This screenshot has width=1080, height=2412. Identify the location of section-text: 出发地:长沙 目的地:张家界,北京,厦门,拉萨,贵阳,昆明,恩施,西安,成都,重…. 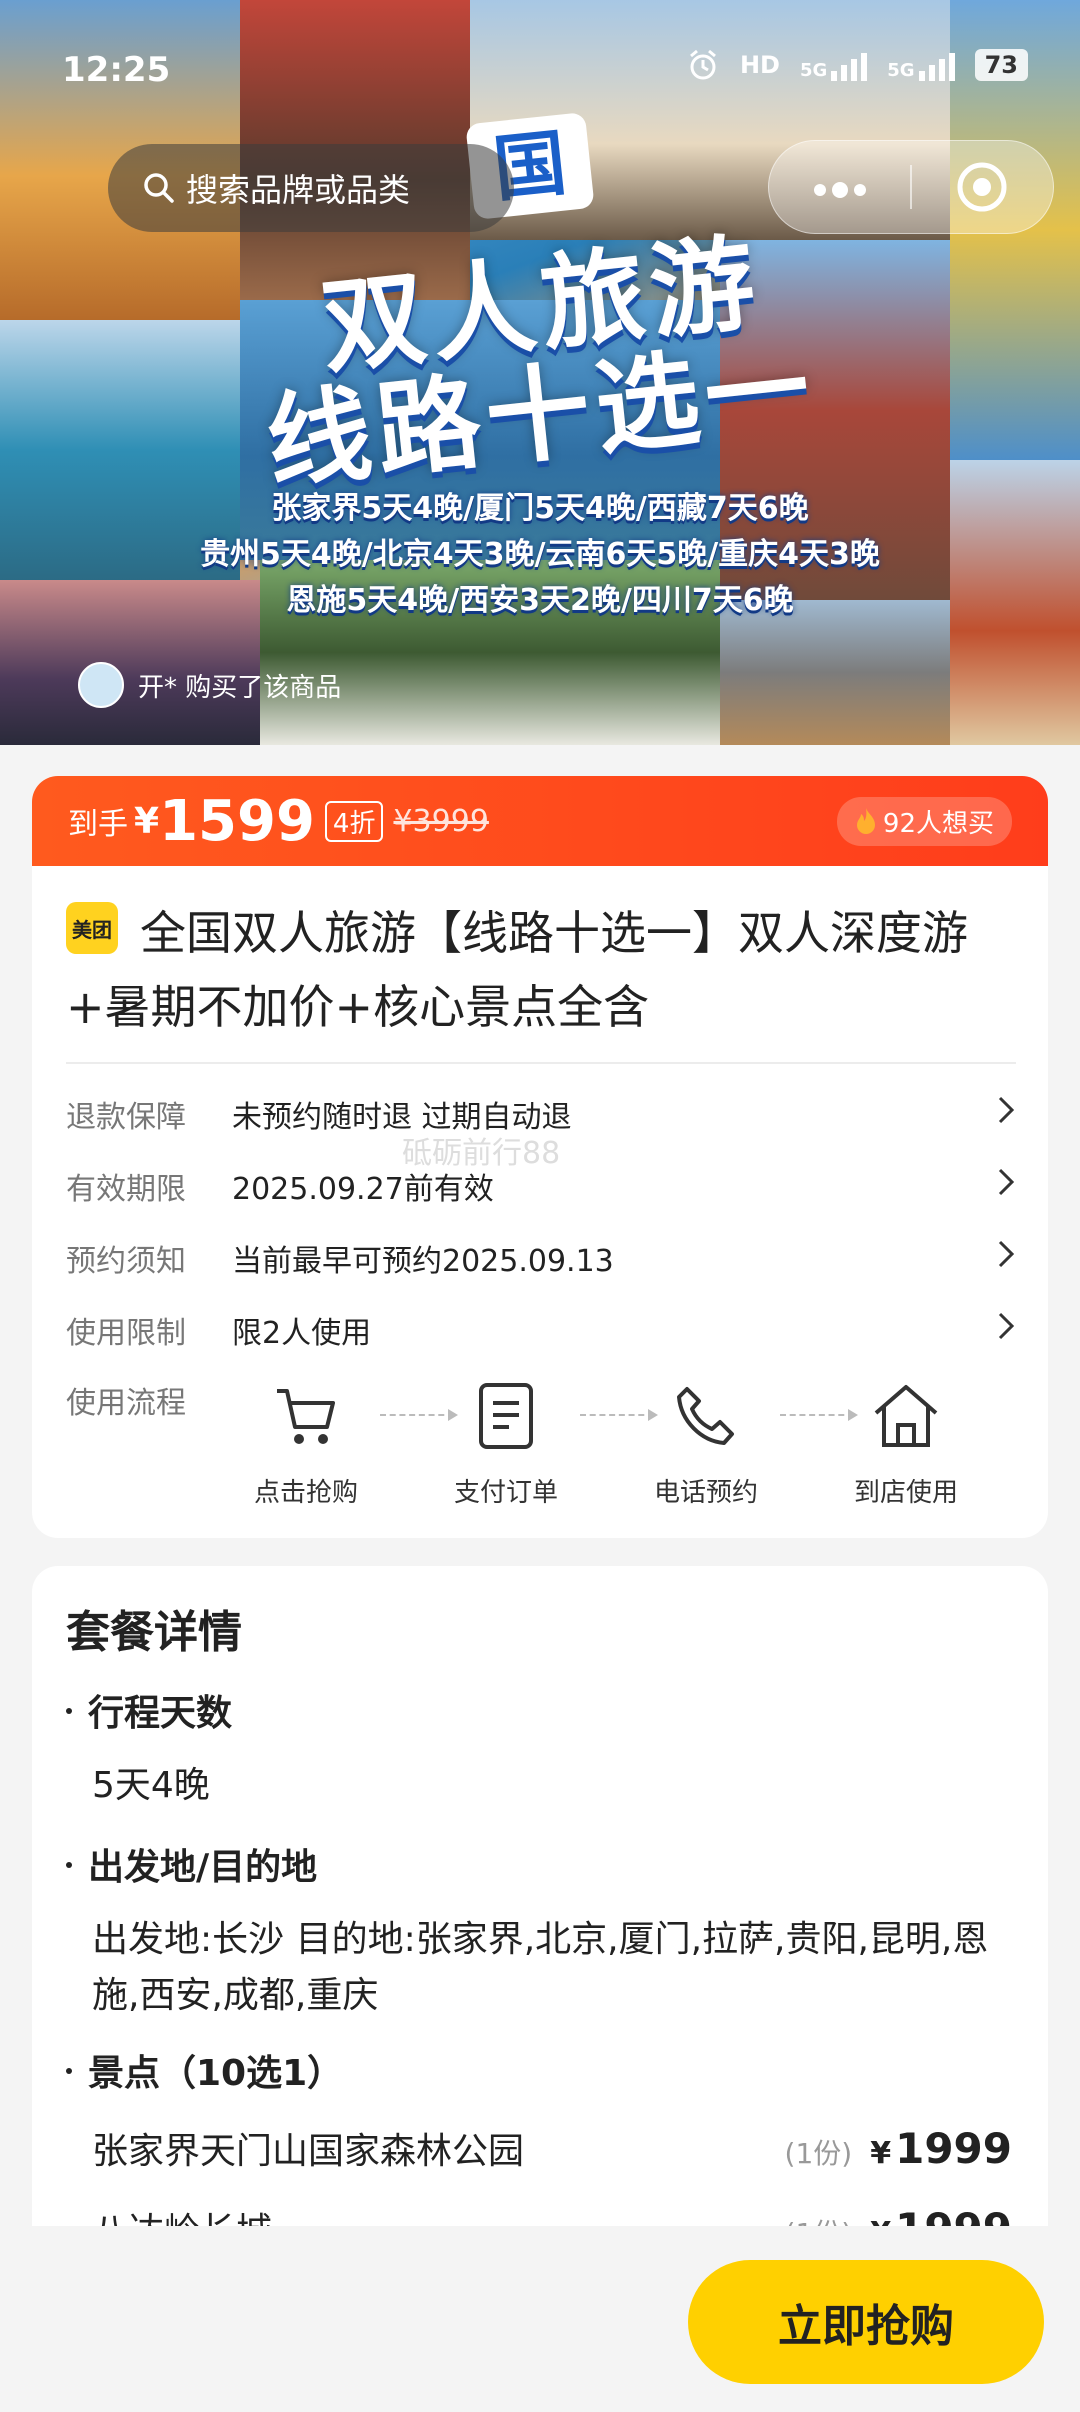
(540, 1967).